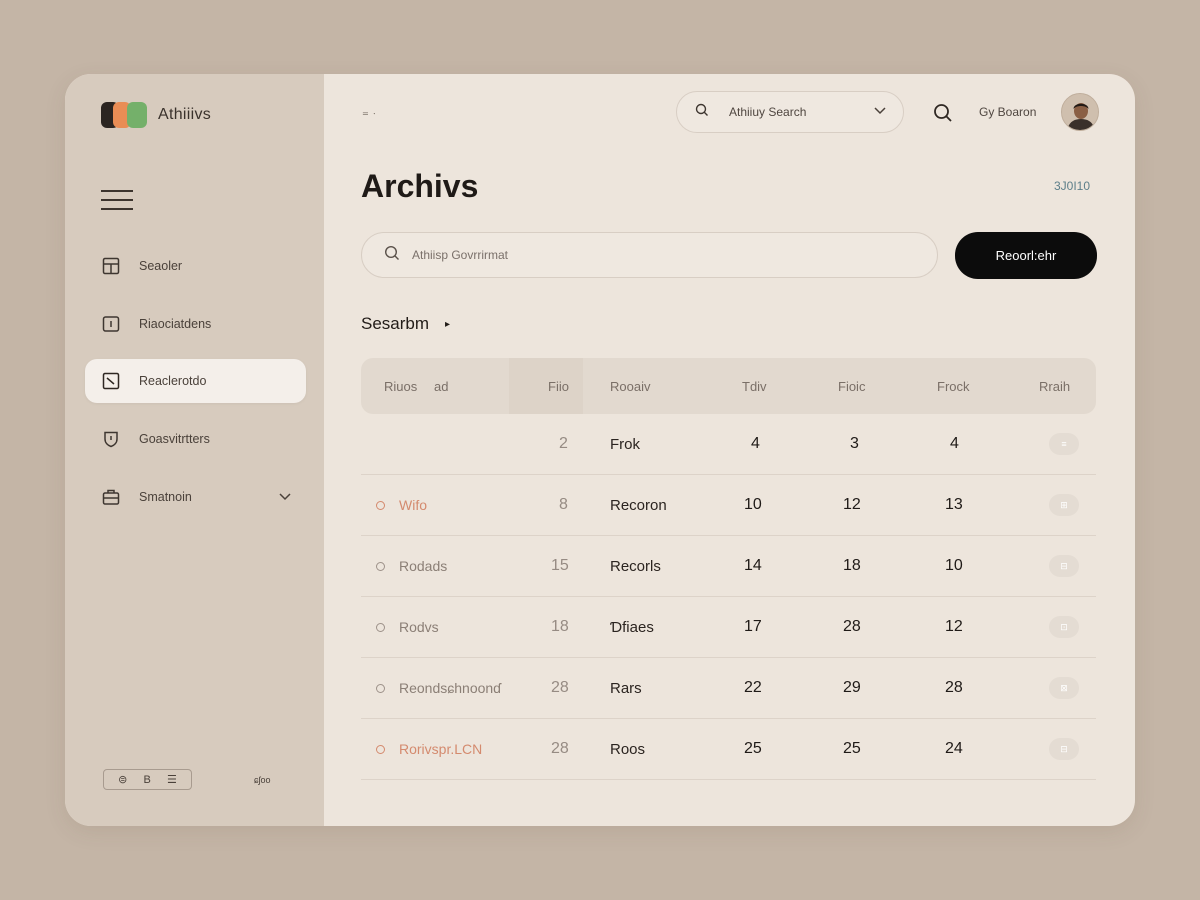 Image resolution: width=1200 pixels, height=900 pixels. Describe the element at coordinates (728, 688) in the screenshot. I see `table-row: Reondsɕhnoonɗ 28 Rars 22 29 28 ⊠` at that location.